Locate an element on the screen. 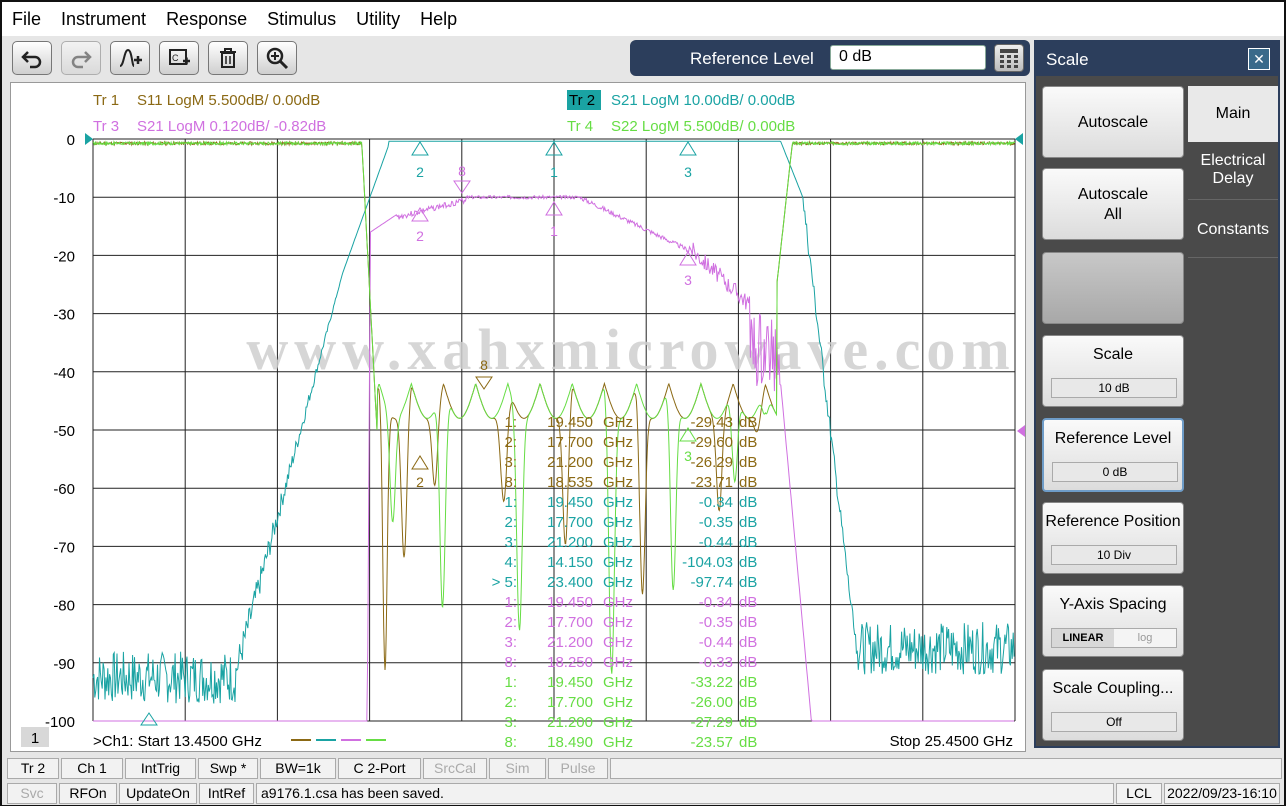 This screenshot has width=1286, height=806. channel-number: 1 is located at coordinates (35, 738).